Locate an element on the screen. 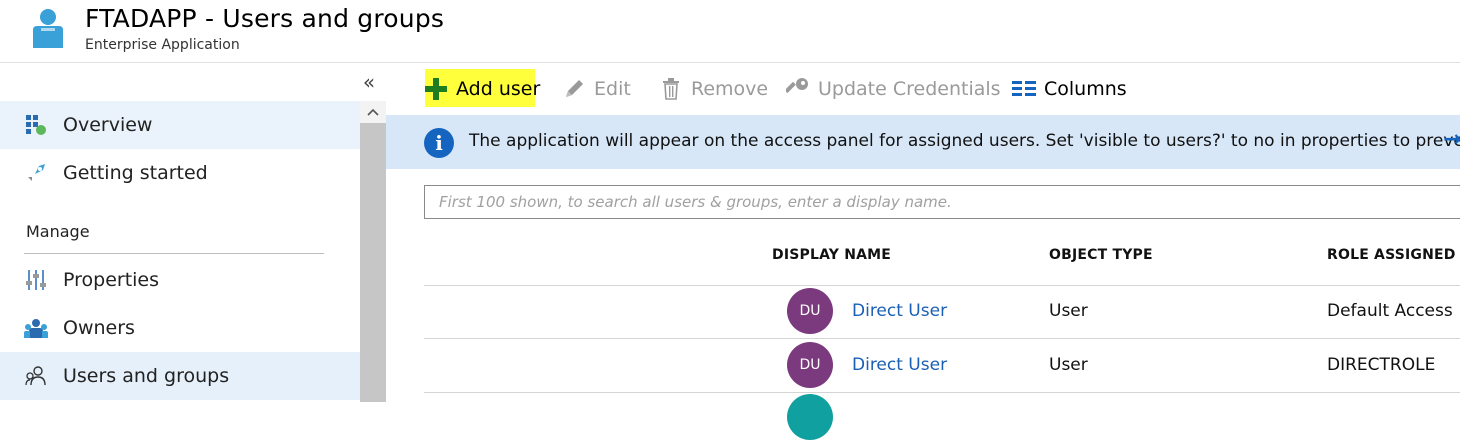 The image size is (1460, 440). sidebar-item-overview: Overview is located at coordinates (180, 125).